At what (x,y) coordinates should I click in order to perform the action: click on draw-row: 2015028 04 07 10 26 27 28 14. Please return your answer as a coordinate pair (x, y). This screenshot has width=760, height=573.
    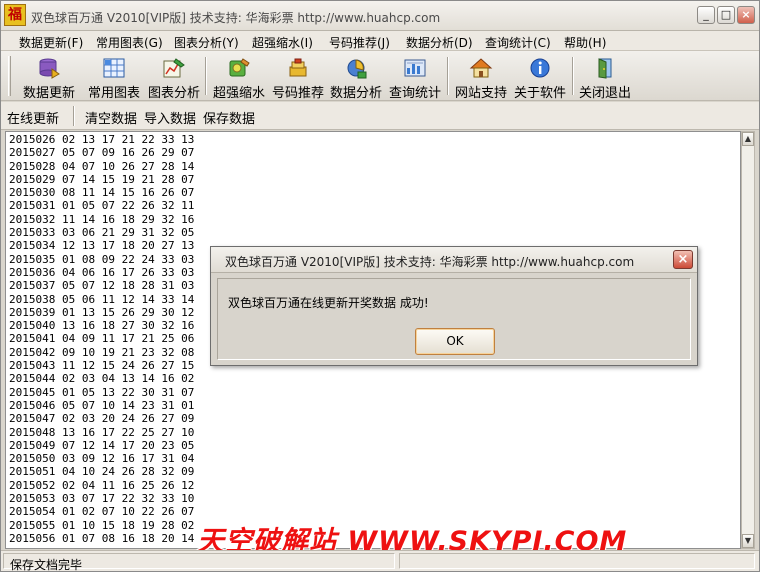
    Looking at the image, I should click on (102, 166).